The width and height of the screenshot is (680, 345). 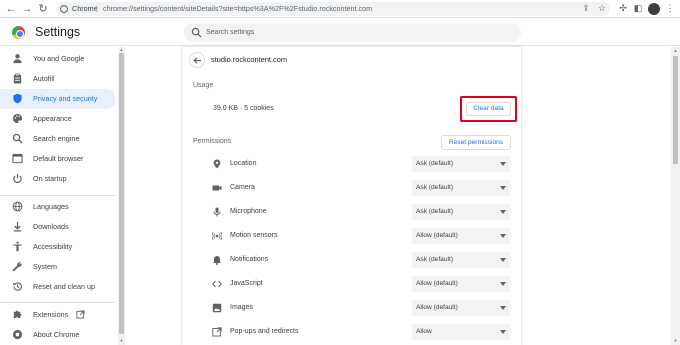 I want to click on extensions-puzzle-icon: ✣, so click(x=623, y=8).